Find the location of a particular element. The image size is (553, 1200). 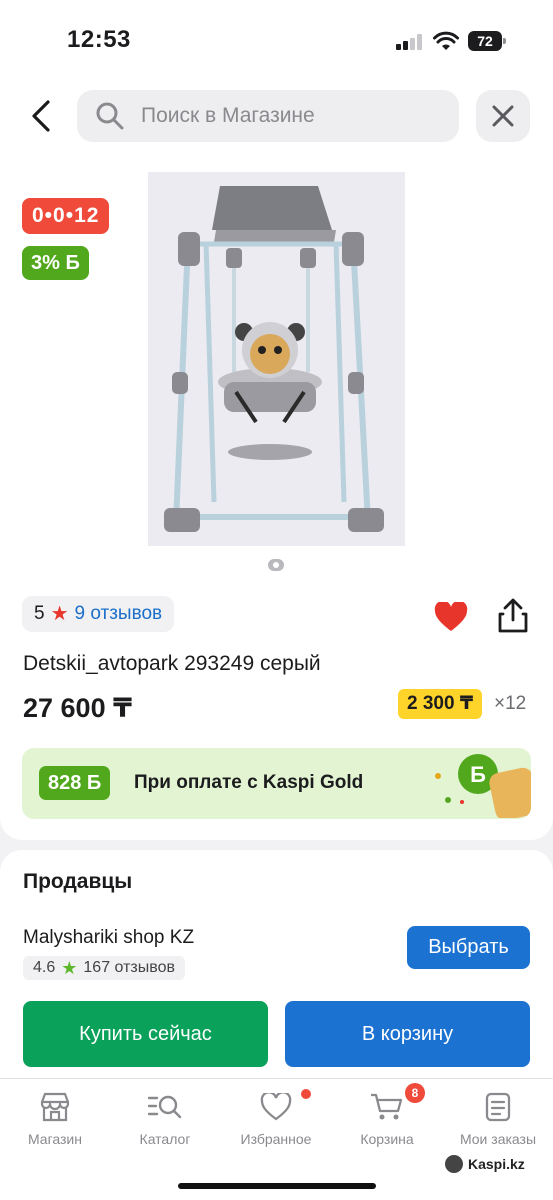

tab-label: Избранное is located at coordinates (276, 1139).